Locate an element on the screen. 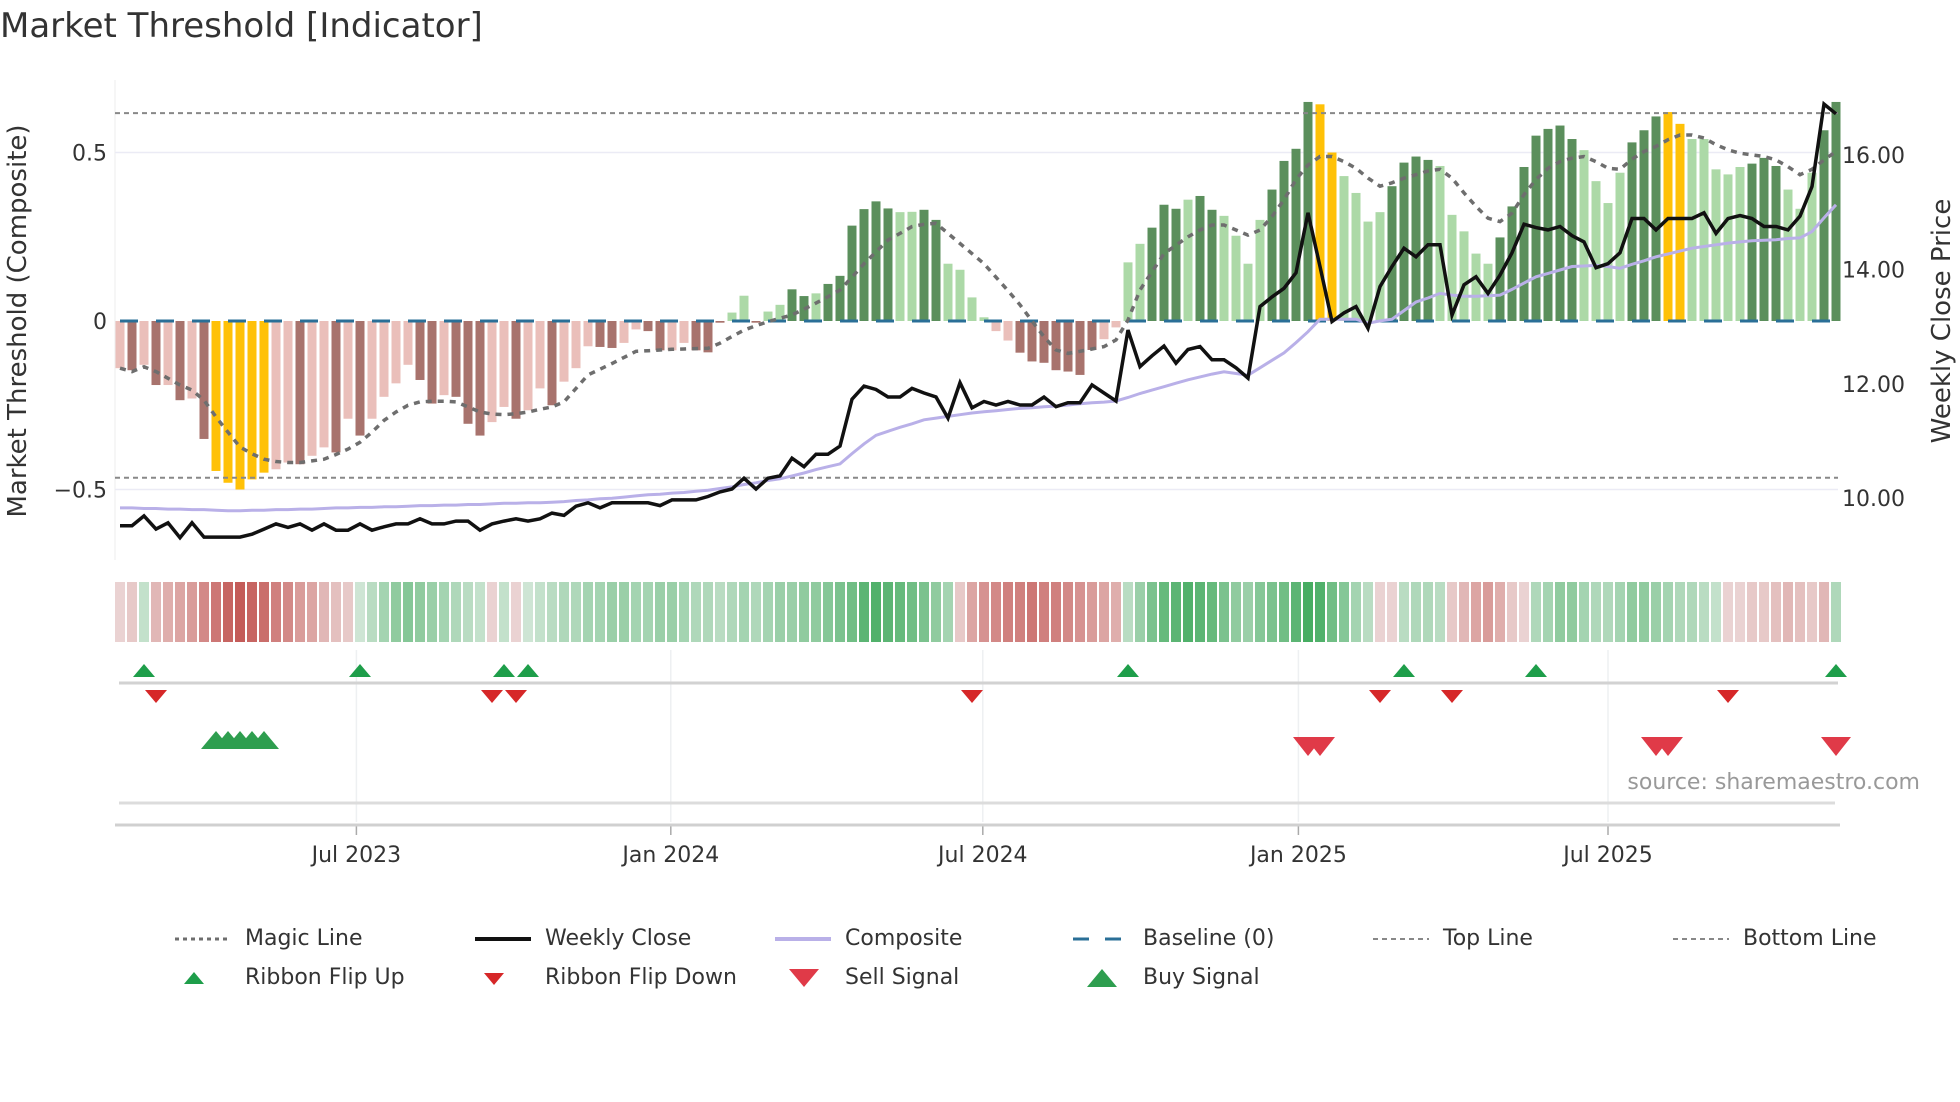  right-tick-label: 16.00 is located at coordinates (1873, 156).